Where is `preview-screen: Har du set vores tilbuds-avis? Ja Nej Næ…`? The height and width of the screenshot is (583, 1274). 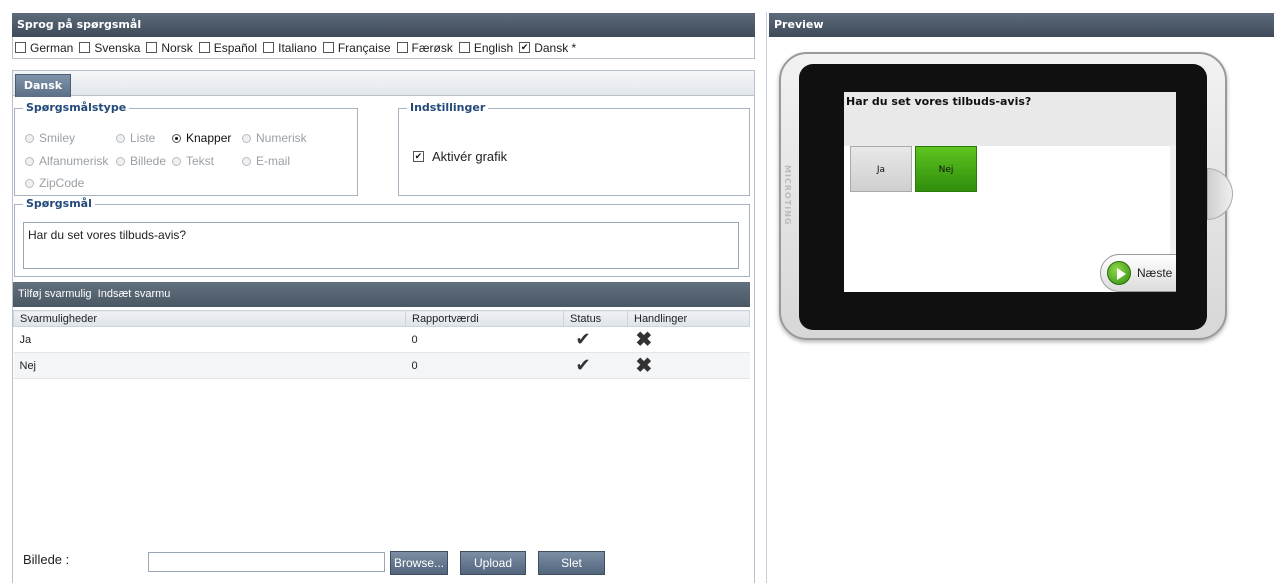 preview-screen: Har du set vores tilbuds-avis? Ja Nej Næ… is located at coordinates (1010, 192).